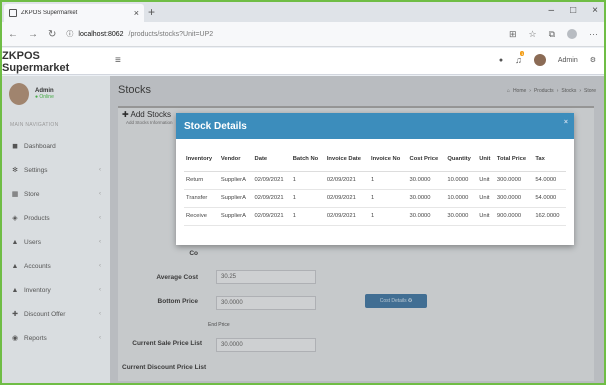 The image size is (606, 385). What do you see at coordinates (307, 159) in the screenshot?
I see `column-header: Batch No` at bounding box center [307, 159].